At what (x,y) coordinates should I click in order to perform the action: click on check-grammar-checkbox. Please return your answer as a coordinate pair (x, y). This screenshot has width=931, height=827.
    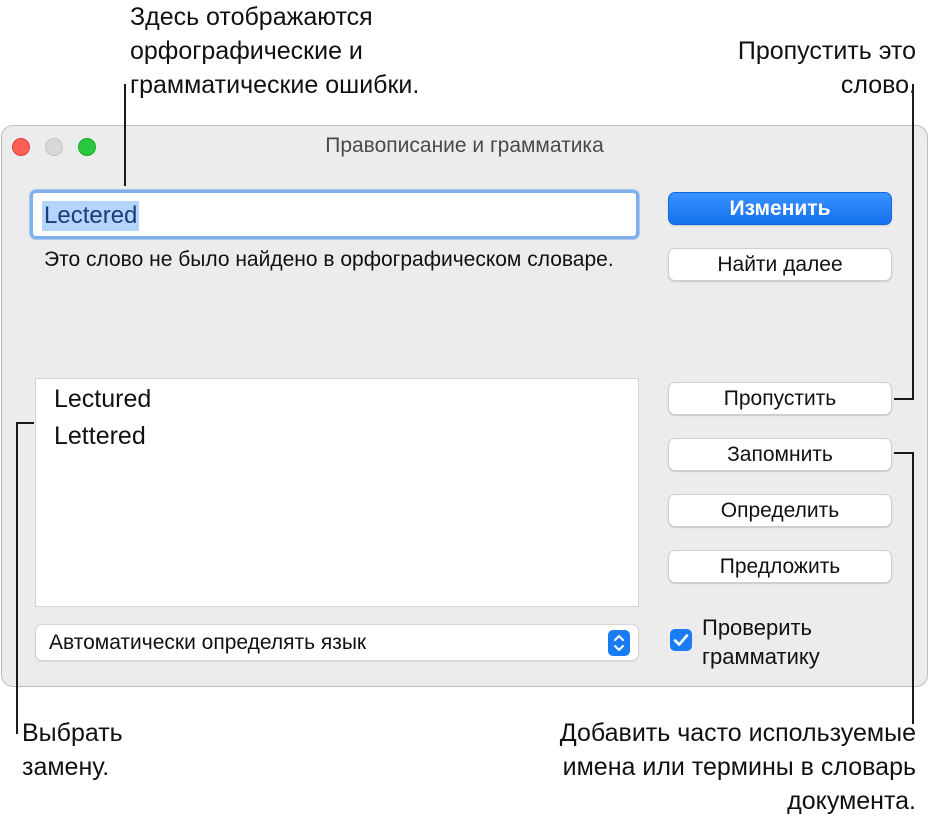
    Looking at the image, I should click on (681, 640).